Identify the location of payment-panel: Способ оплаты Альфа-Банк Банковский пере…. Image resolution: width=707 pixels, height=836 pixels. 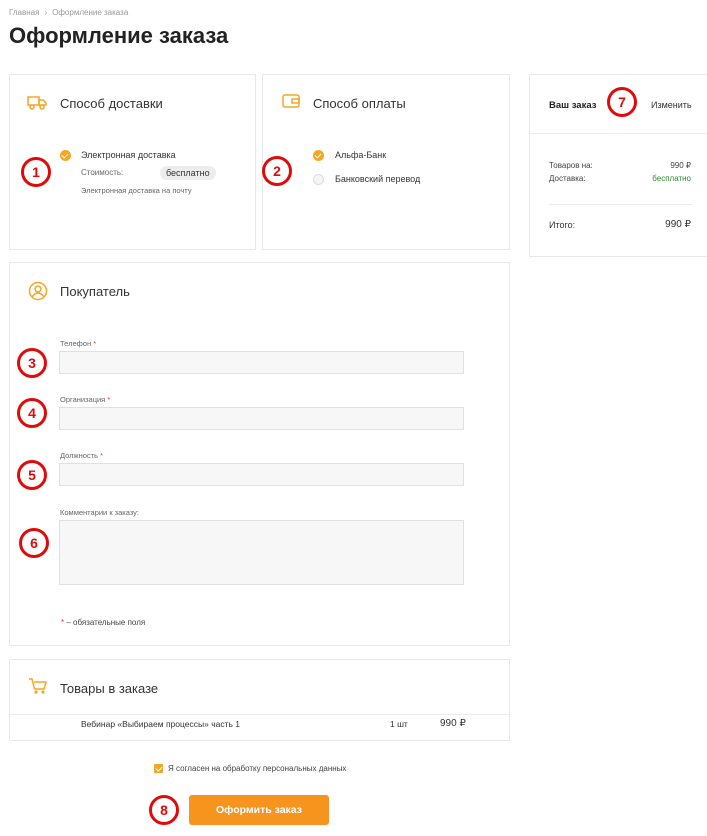
(386, 162).